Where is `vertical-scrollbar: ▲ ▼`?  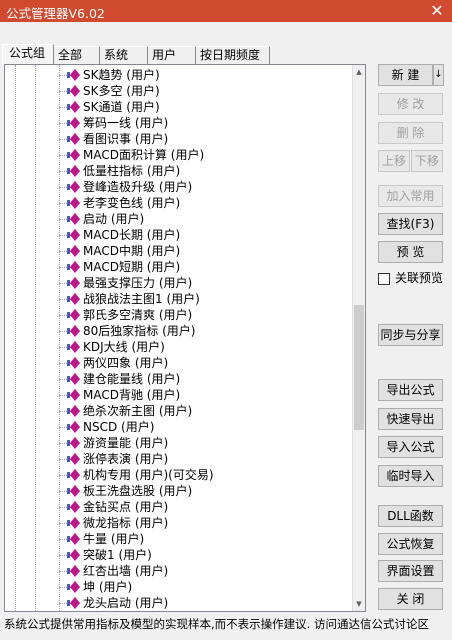
vertical-scrollbar: ▲ ▼ is located at coordinates (358, 338).